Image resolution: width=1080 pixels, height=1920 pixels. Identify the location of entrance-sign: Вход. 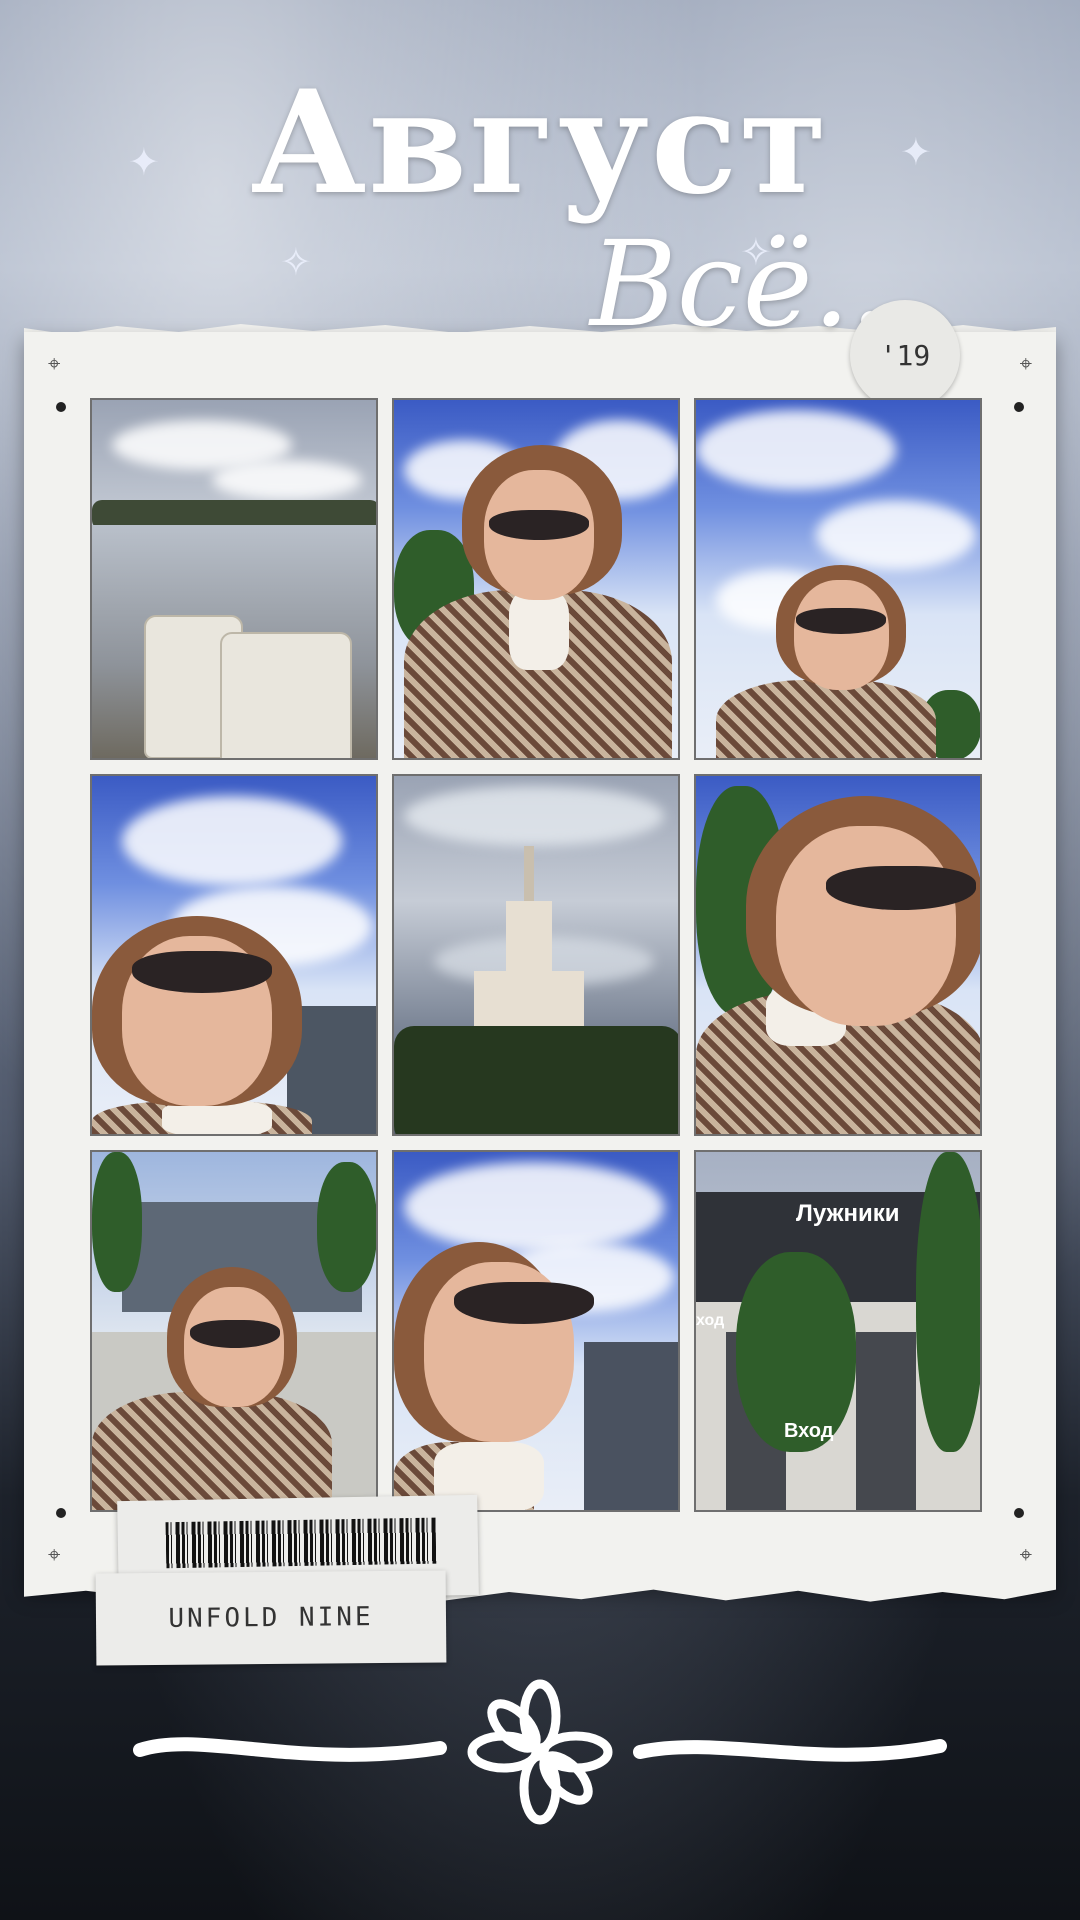
(809, 1431).